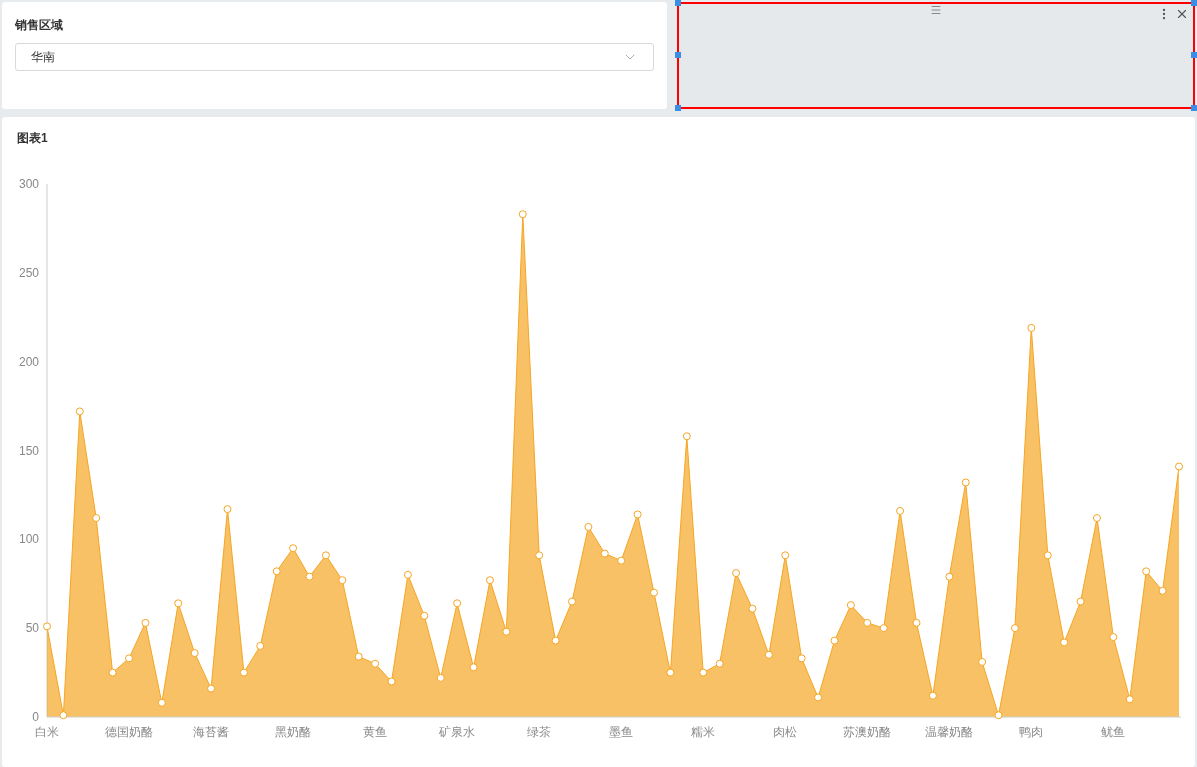  What do you see at coordinates (28, 450) in the screenshot?
I see `y-tick-label: 150` at bounding box center [28, 450].